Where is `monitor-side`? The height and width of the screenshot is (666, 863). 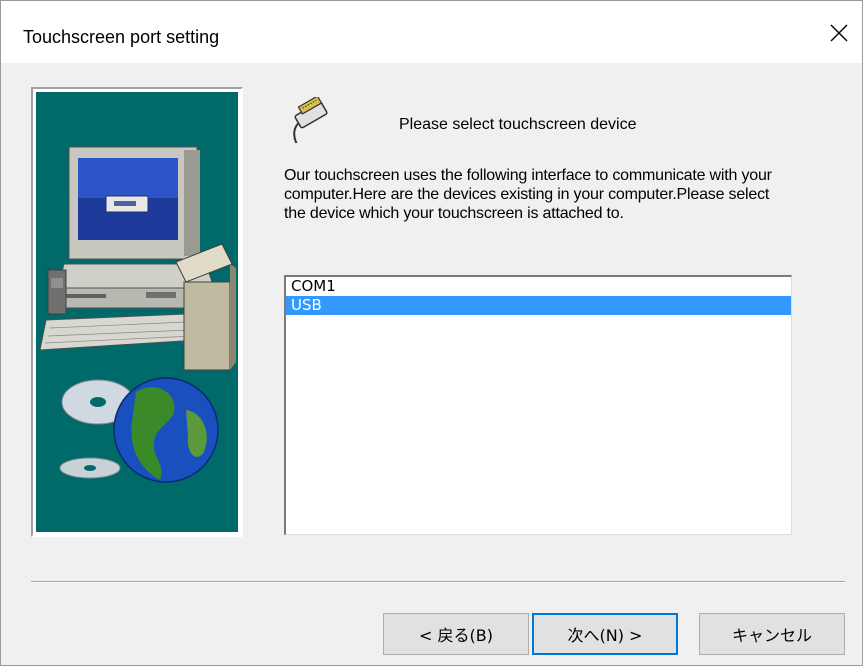
monitor-side is located at coordinates (192, 203).